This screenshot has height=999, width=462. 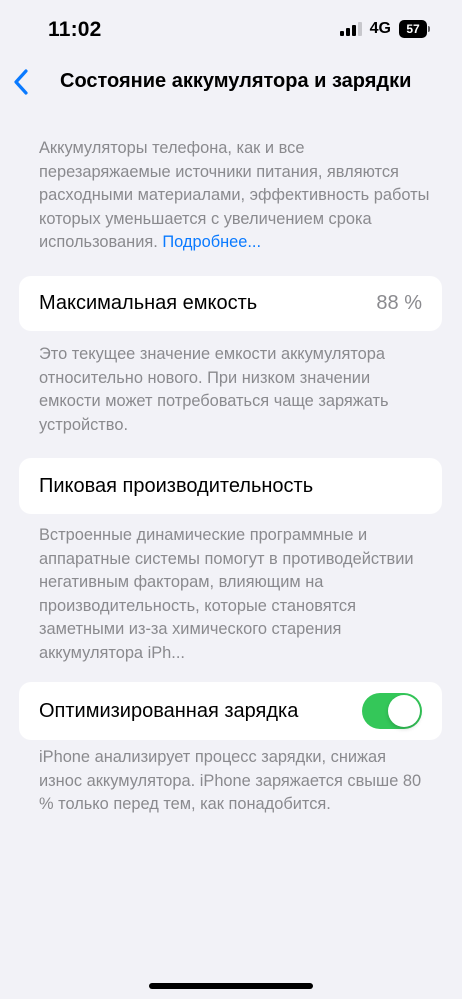 I want to click on status-indicators: 4G 57, so click(x=384, y=29).